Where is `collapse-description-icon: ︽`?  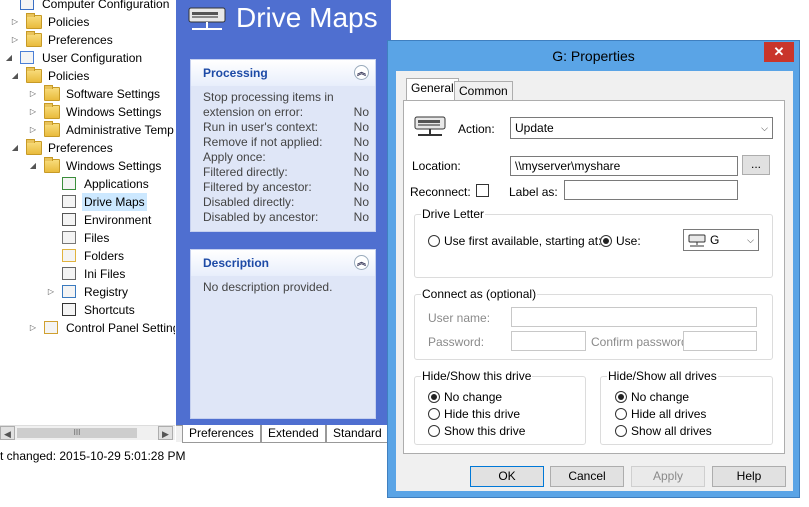
collapse-description-icon: ︽ is located at coordinates (361, 262).